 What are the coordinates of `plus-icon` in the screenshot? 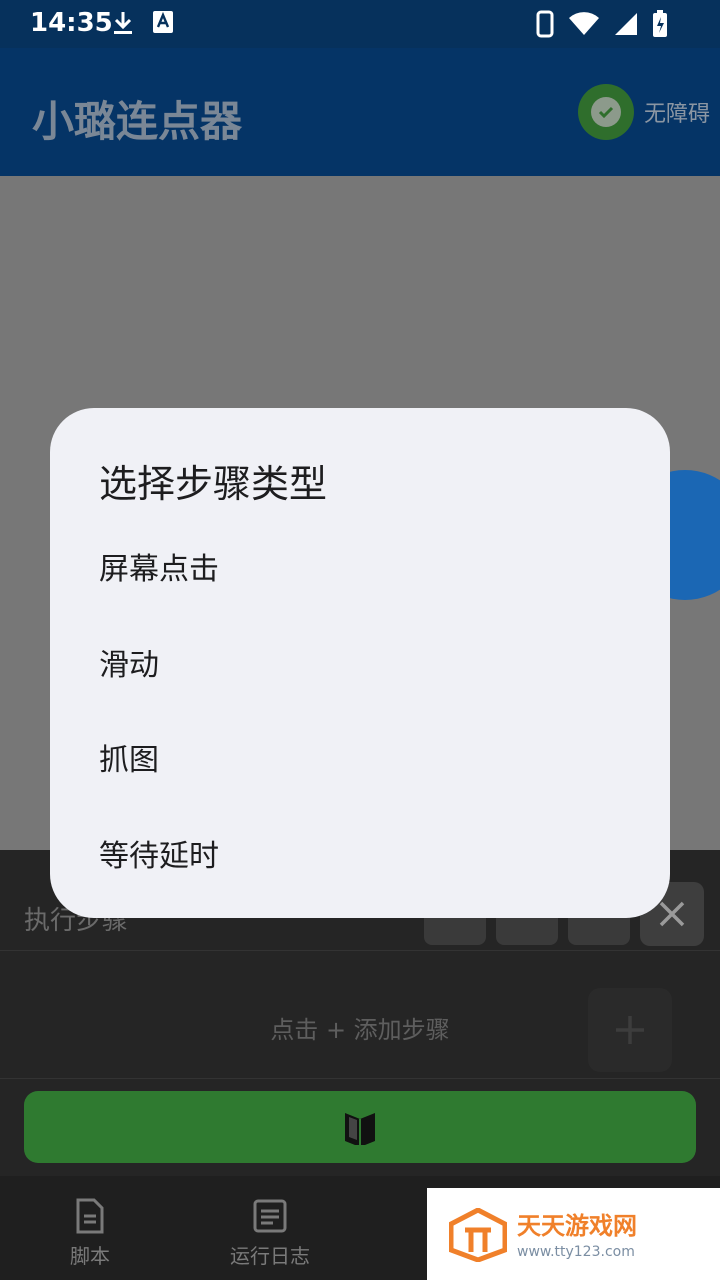 It's located at (630, 1030).